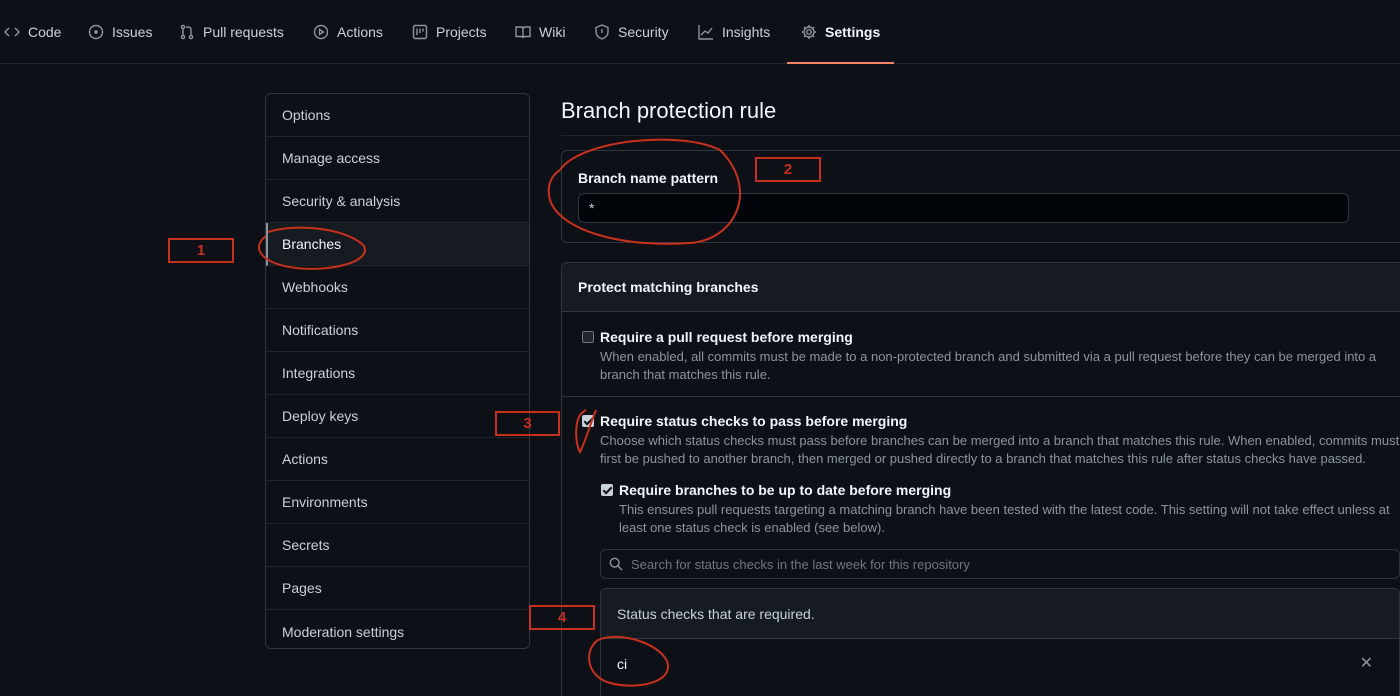 This screenshot has height=696, width=1400. I want to click on sidebar-item-notifications: Notifications, so click(397, 330).